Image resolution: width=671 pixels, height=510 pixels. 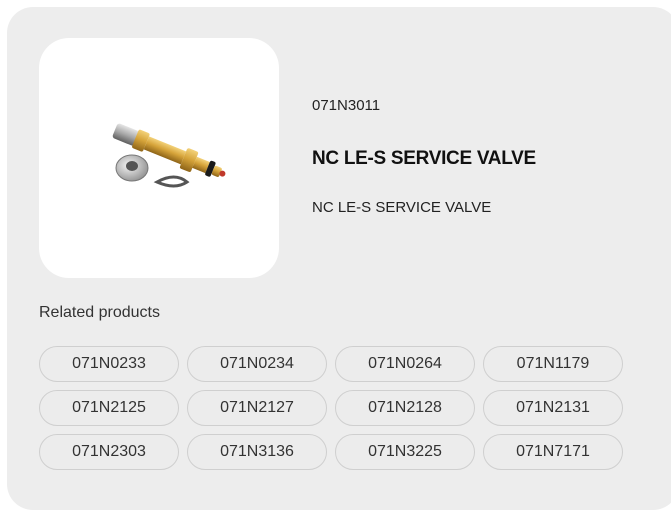 What do you see at coordinates (257, 452) in the screenshot?
I see `related-product-chip: 071N3136` at bounding box center [257, 452].